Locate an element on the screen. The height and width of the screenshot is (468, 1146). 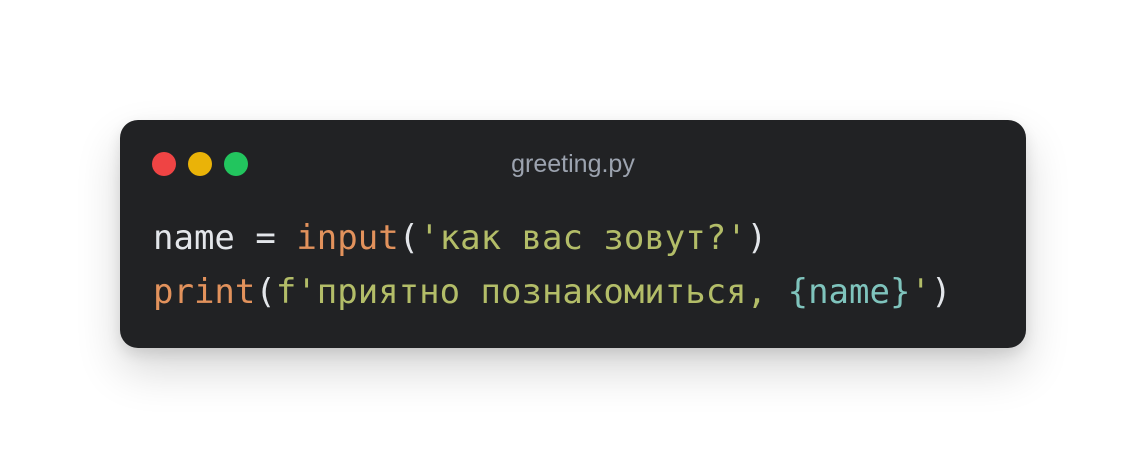
code-line-2: print(f'приятно познакомиться, {name}') is located at coordinates (552, 292).